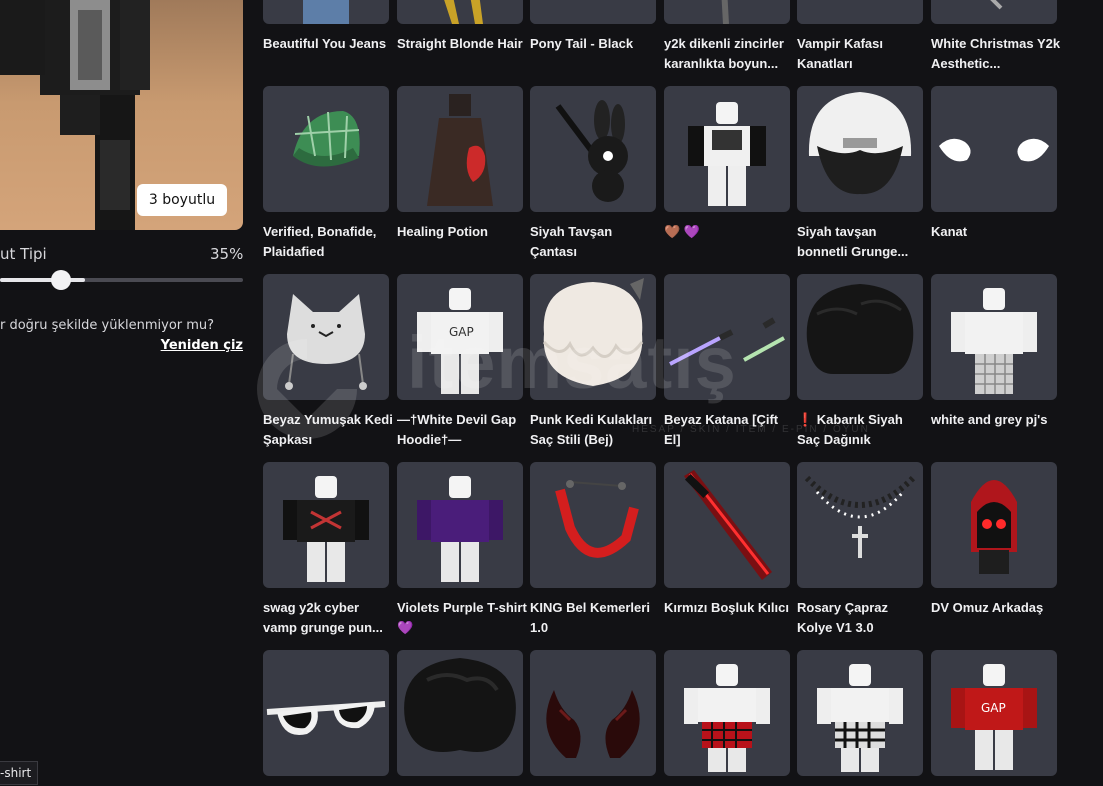 The image size is (1103, 786). What do you see at coordinates (463, 12) in the screenshot?
I see `blonde-hair-icon` at bounding box center [463, 12].